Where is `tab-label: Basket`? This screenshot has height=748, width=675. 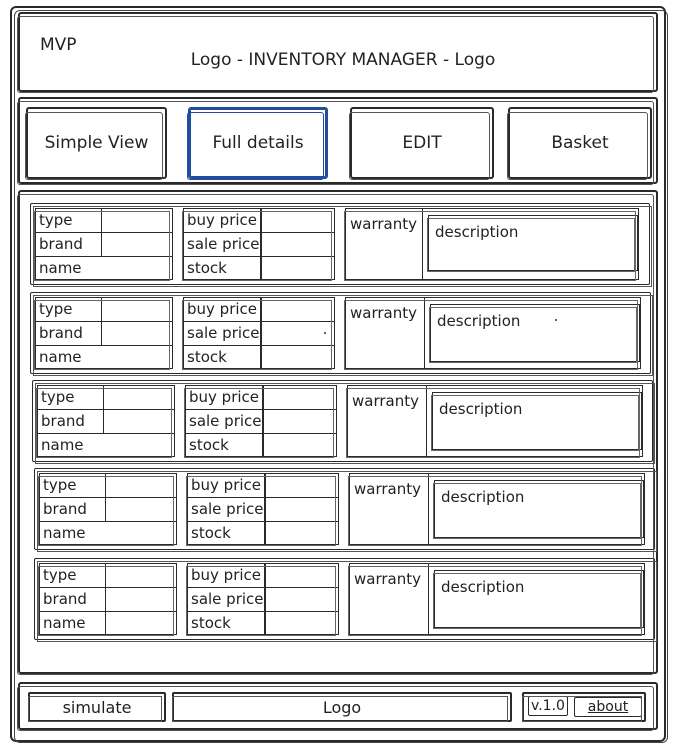
tab-label: Basket is located at coordinates (580, 143).